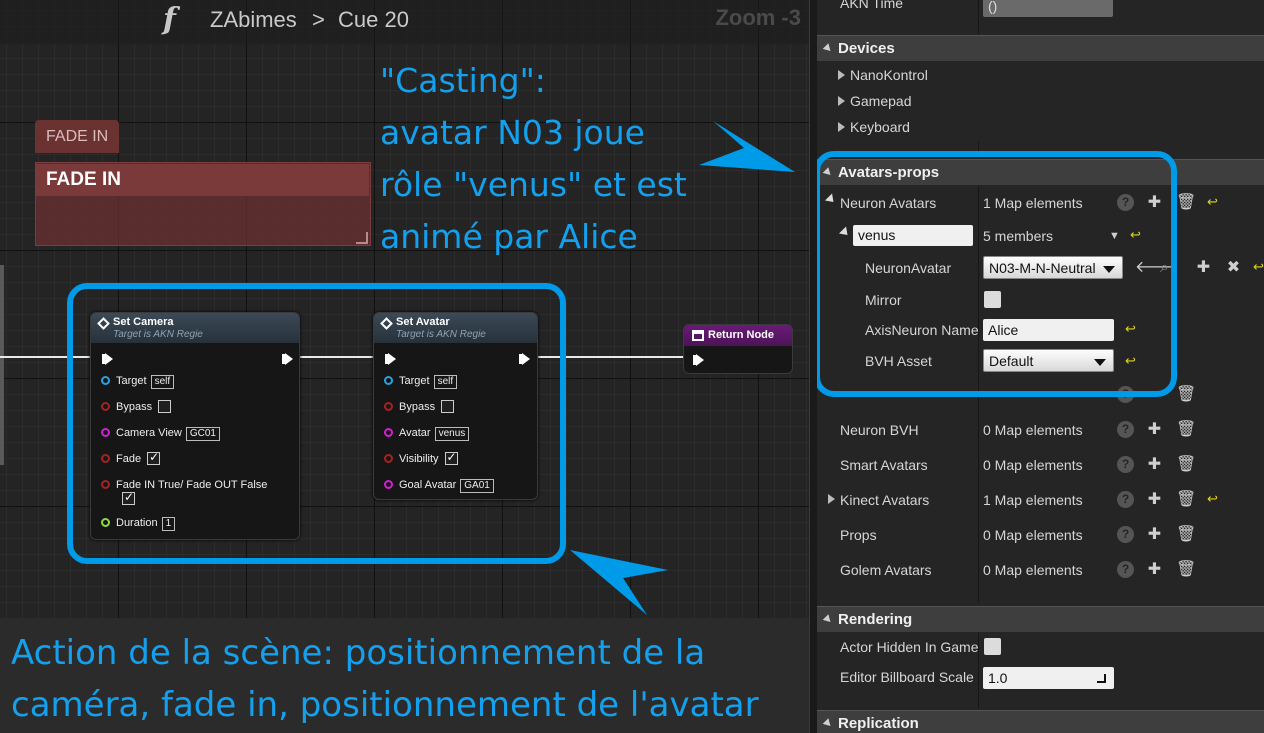  What do you see at coordinates (858, 535) in the screenshot?
I see `property-label: Props` at bounding box center [858, 535].